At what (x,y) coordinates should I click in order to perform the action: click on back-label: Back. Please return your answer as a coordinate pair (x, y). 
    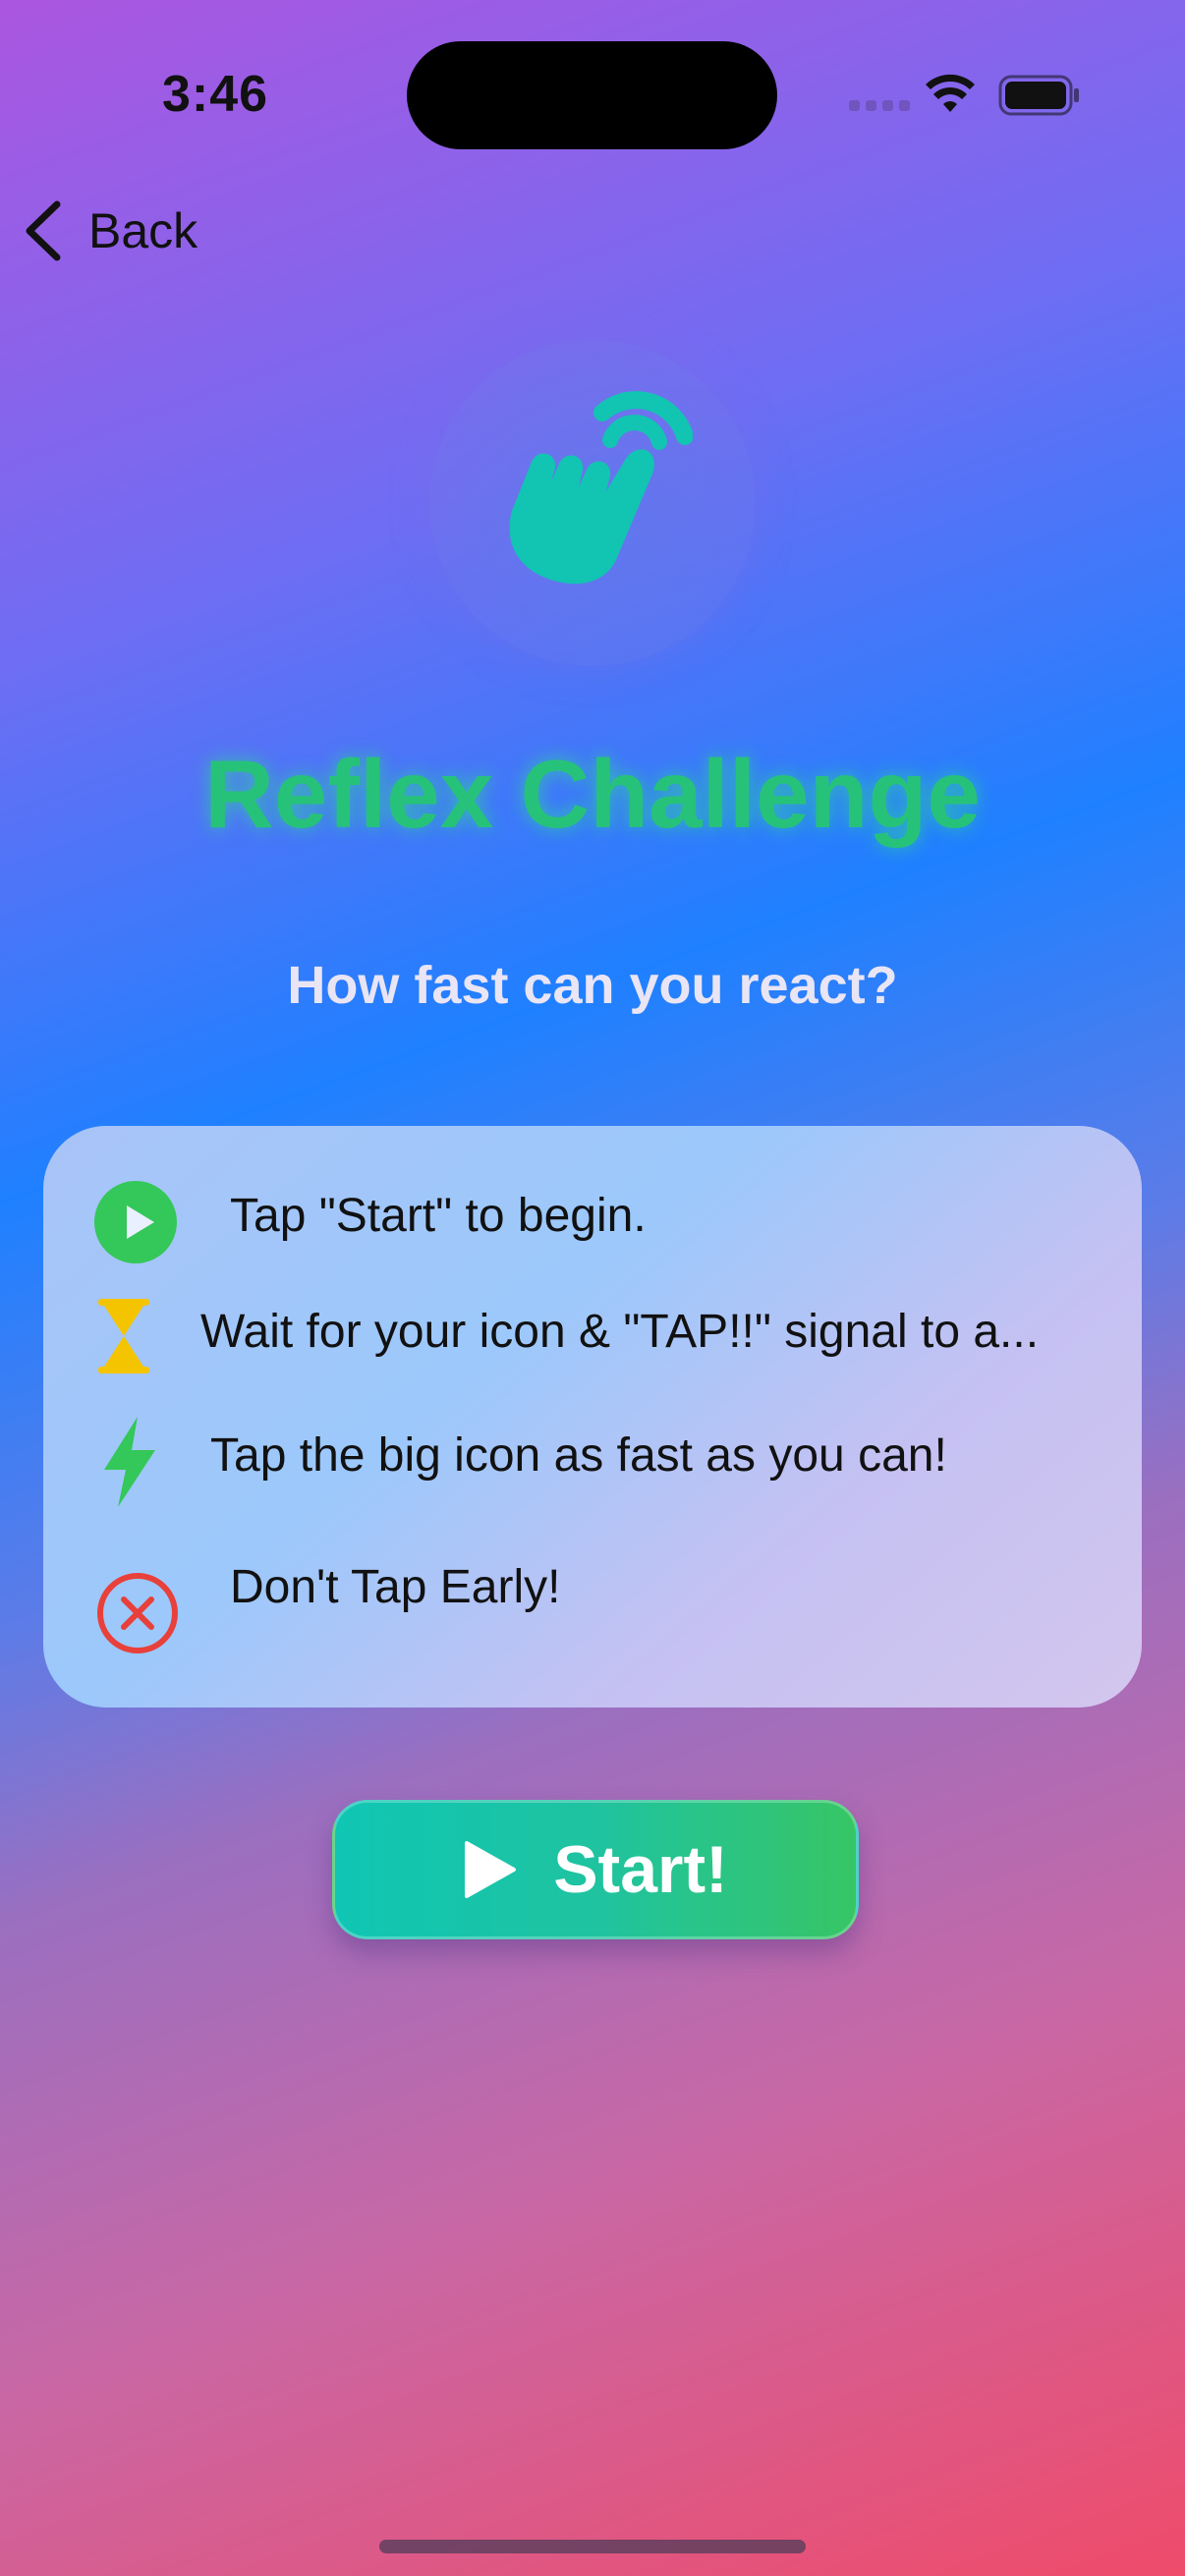
    Looking at the image, I should click on (143, 230).